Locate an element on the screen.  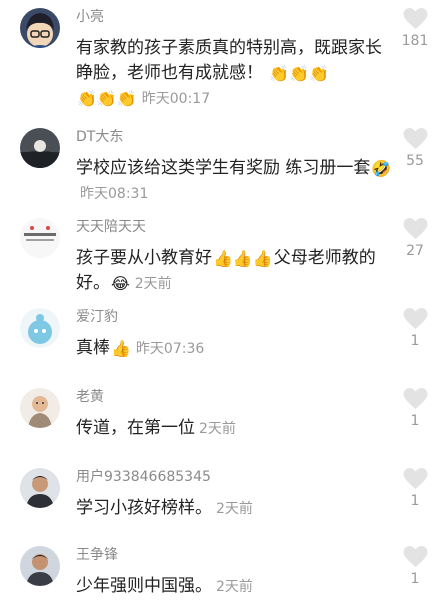
comment-item: 用户933846685345 学习小孩好榜样。 2天前 1 is located at coordinates (223, 503).